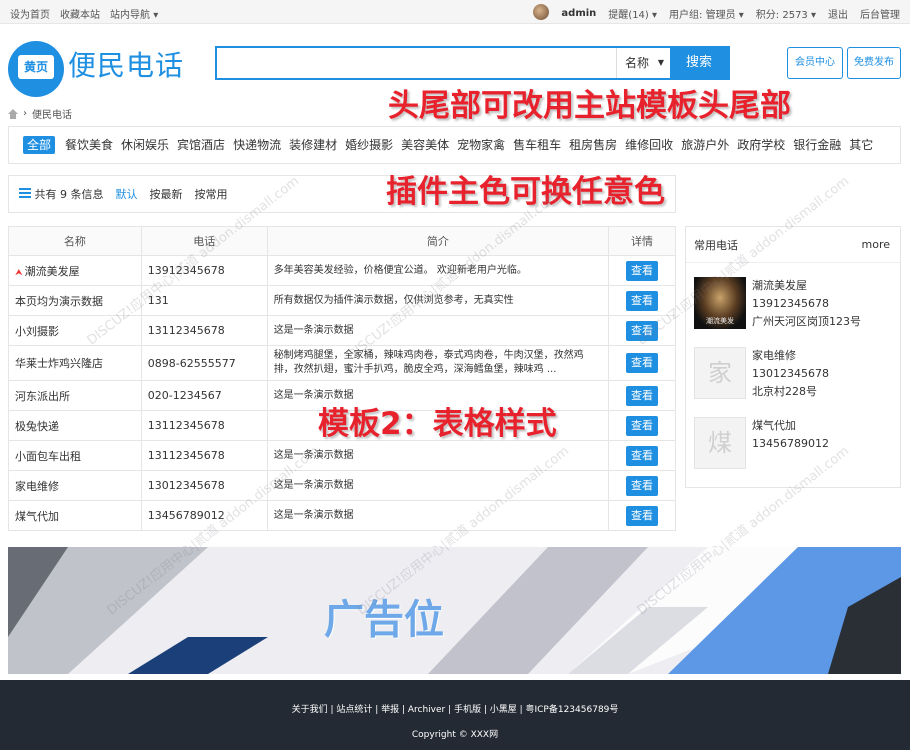 This screenshot has width=910, height=750. I want to click on category-item: 政府学校, so click(761, 145).